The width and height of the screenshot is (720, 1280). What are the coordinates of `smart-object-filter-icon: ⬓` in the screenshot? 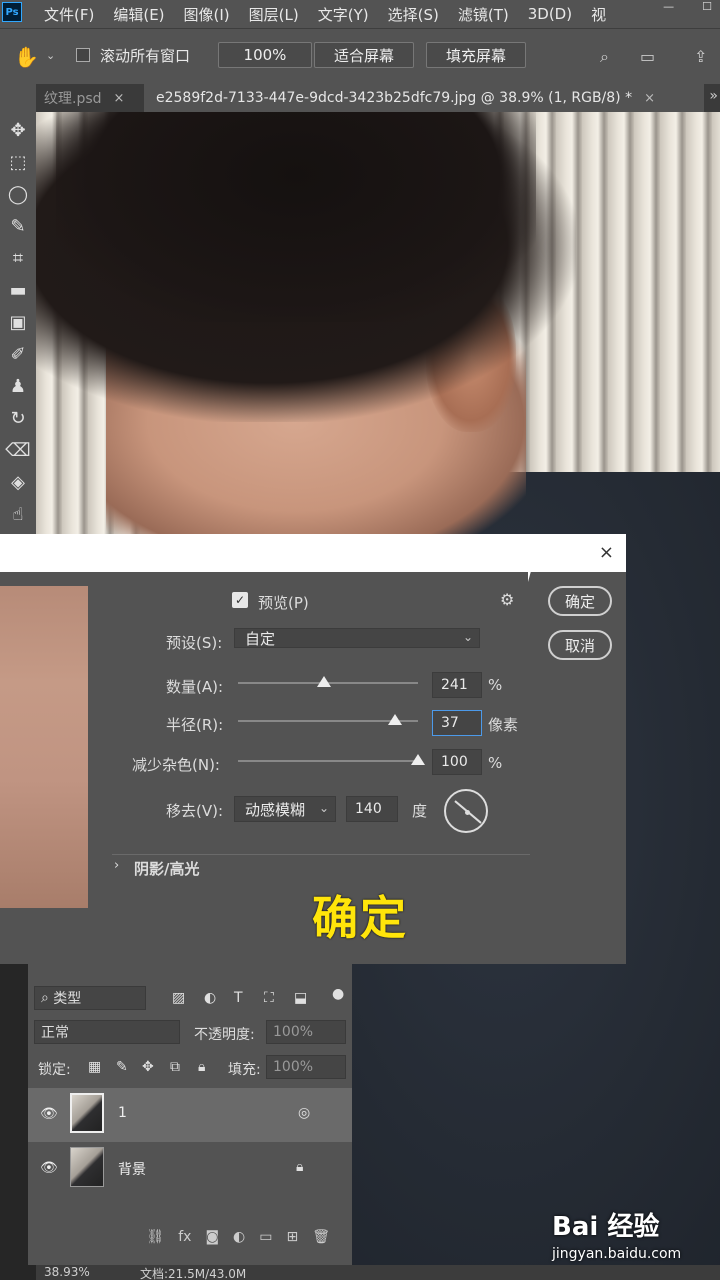 It's located at (300, 998).